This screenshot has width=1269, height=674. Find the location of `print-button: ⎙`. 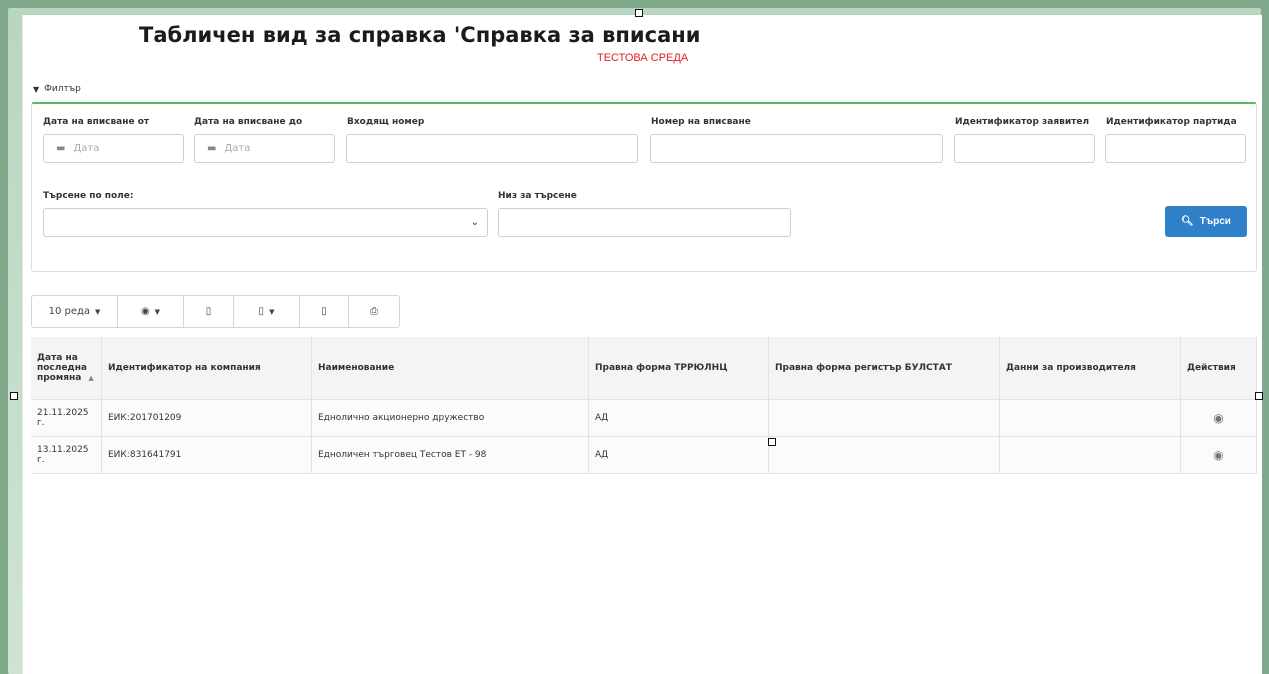

print-button: ⎙ is located at coordinates (374, 311).